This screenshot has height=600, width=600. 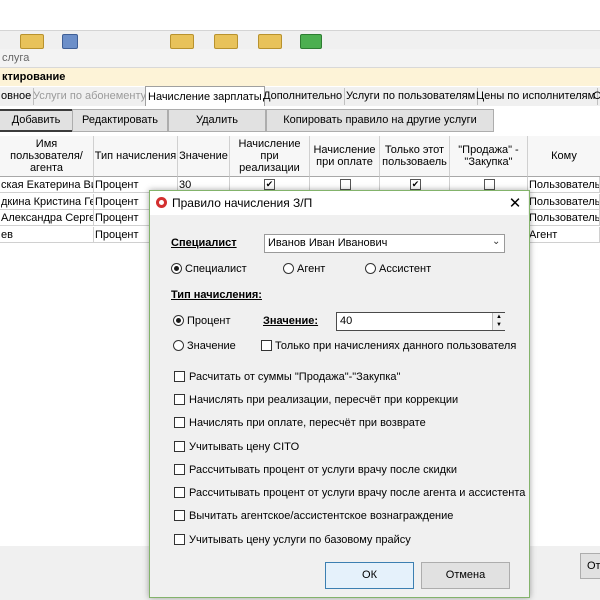 I want to click on column-header: Тип начисления, so click(x=136, y=156).